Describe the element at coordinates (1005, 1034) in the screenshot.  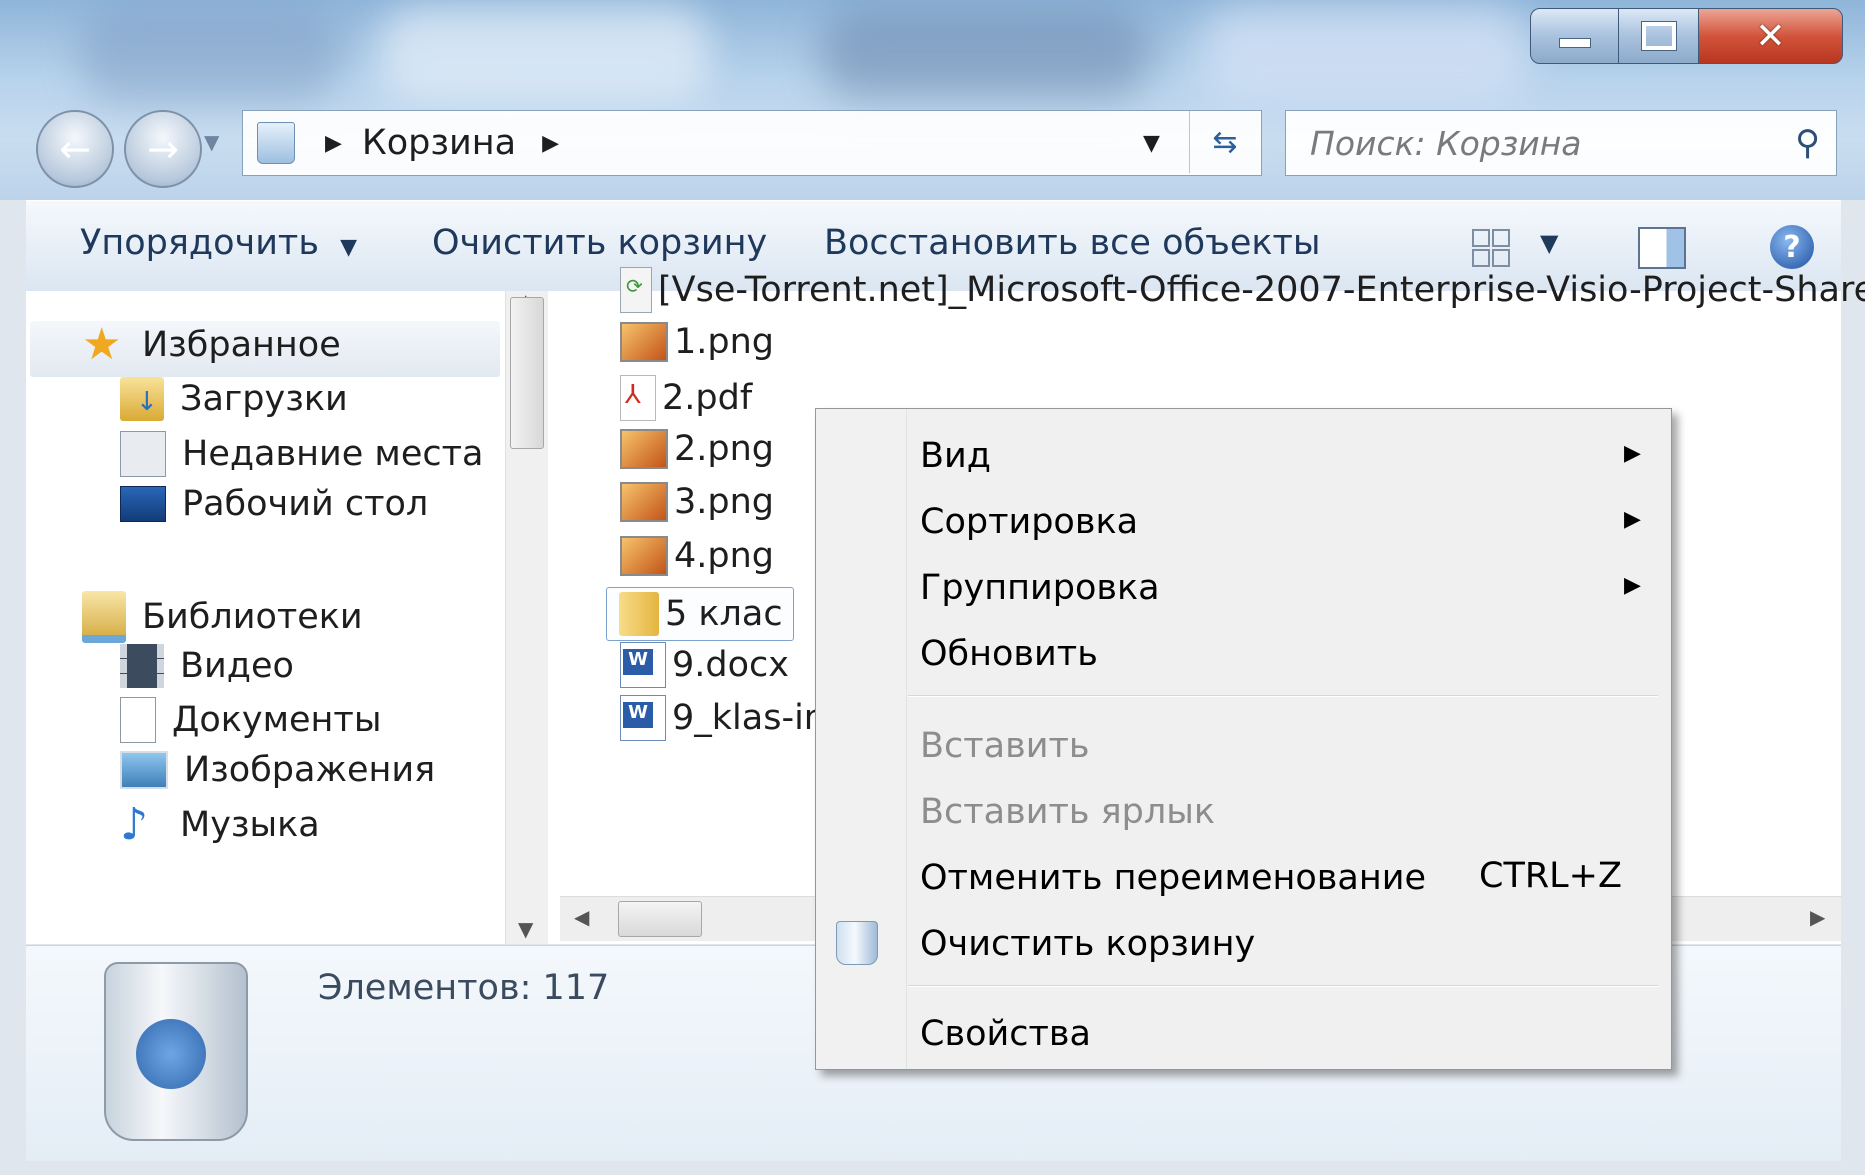
I see `menu-item-properties: Свойства` at that location.